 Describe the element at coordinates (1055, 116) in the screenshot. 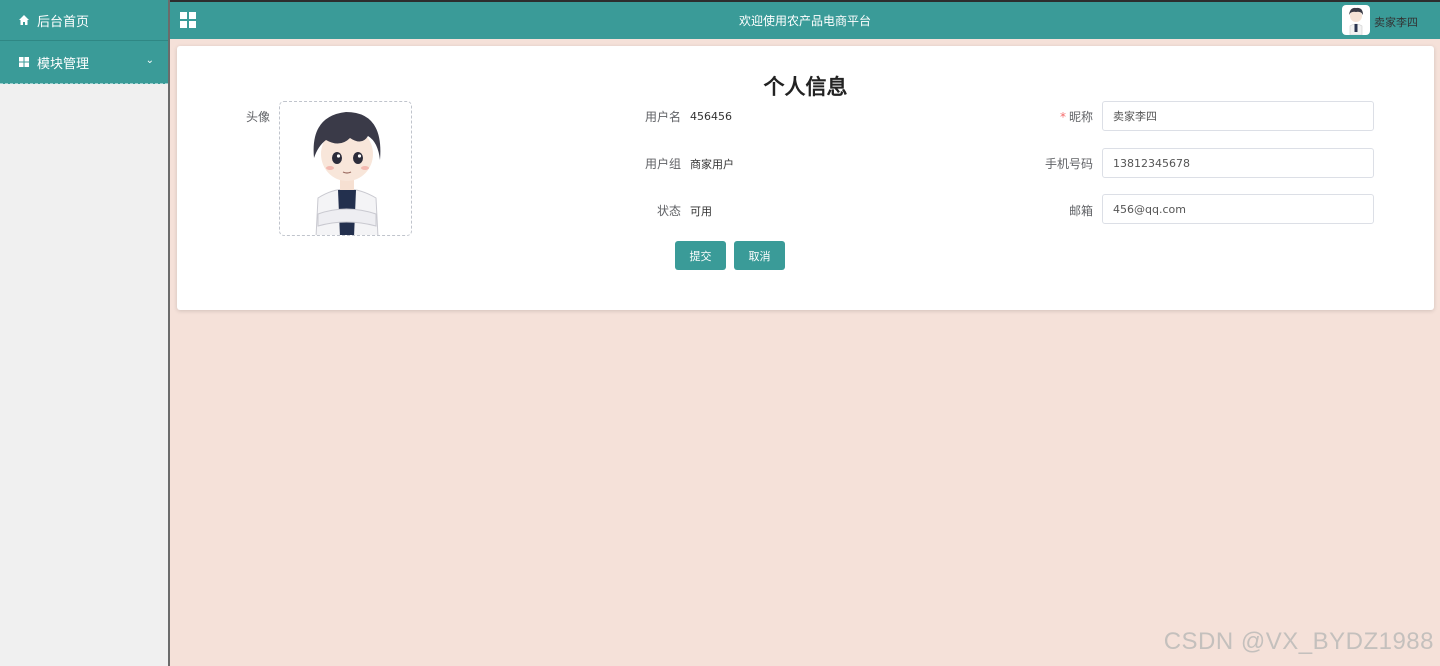

I see `nickname-label: * 昵称` at that location.